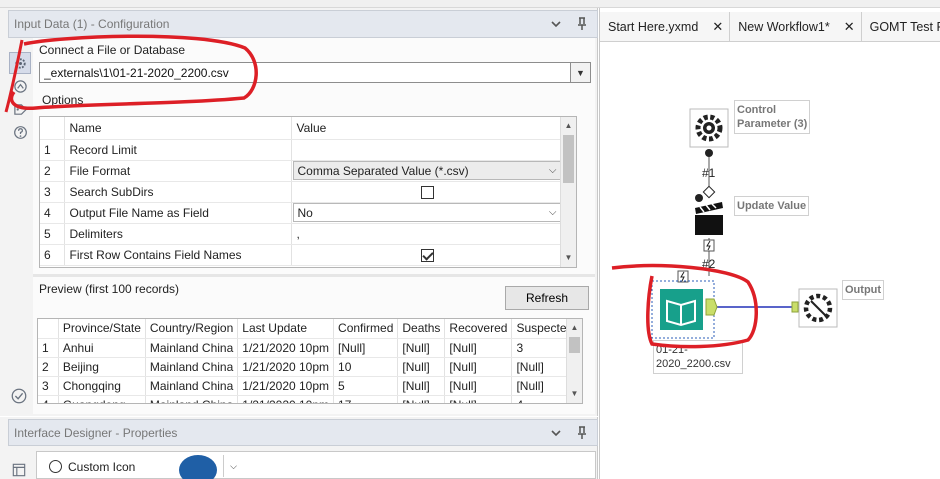 The width and height of the screenshot is (940, 479). What do you see at coordinates (305, 212) in the screenshot?
I see `output-file-name-value: No` at bounding box center [305, 212].